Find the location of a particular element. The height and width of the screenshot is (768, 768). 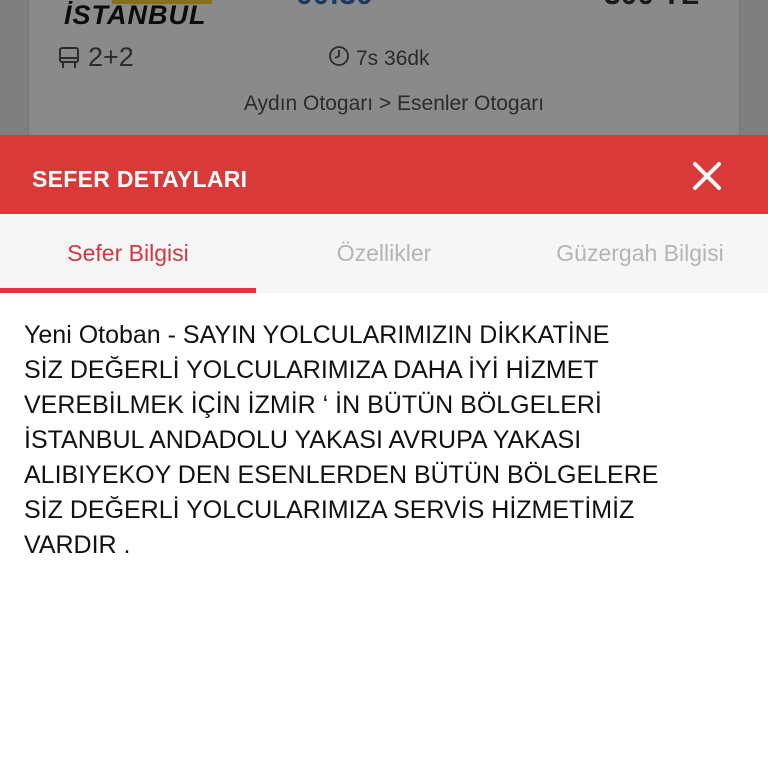

brand-logo: İSTANBUL is located at coordinates (135, 15).